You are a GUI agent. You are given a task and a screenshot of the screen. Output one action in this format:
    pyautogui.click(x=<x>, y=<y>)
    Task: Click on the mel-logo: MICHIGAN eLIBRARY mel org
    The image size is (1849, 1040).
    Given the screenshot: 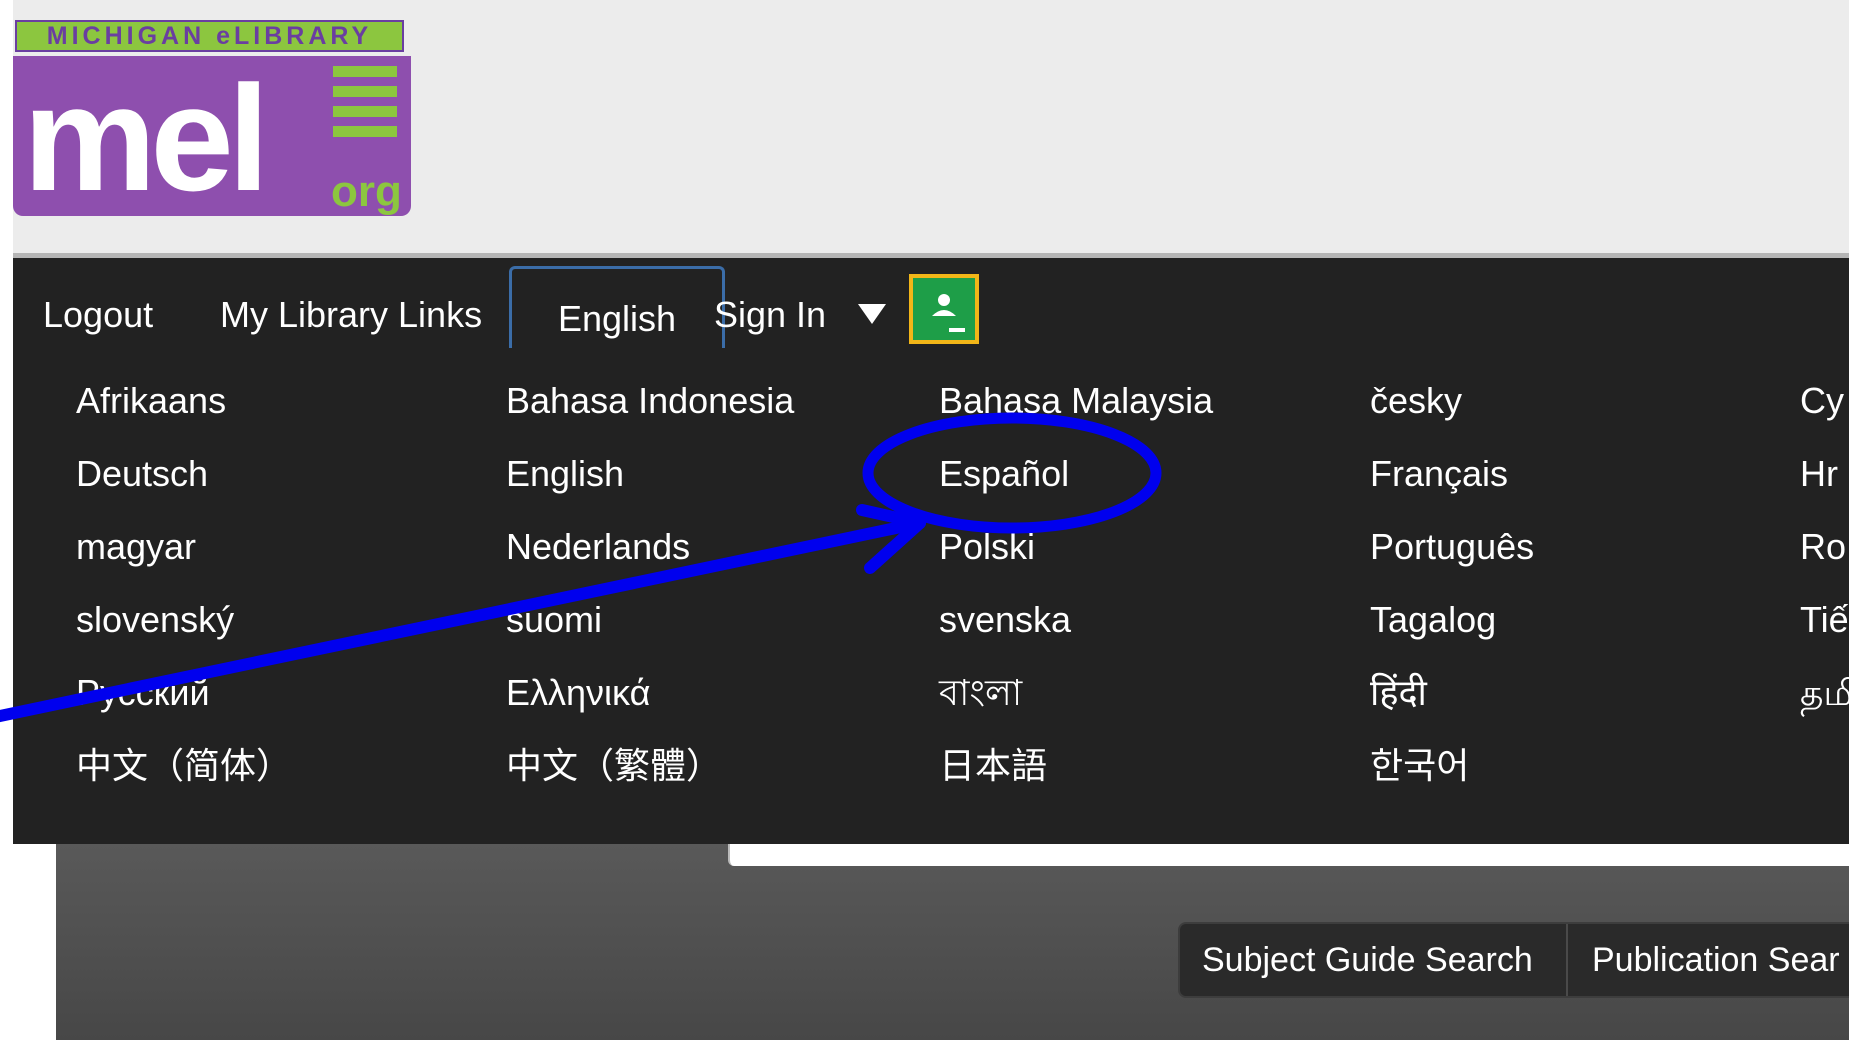 What is the action you would take?
    pyautogui.click(x=213, y=125)
    